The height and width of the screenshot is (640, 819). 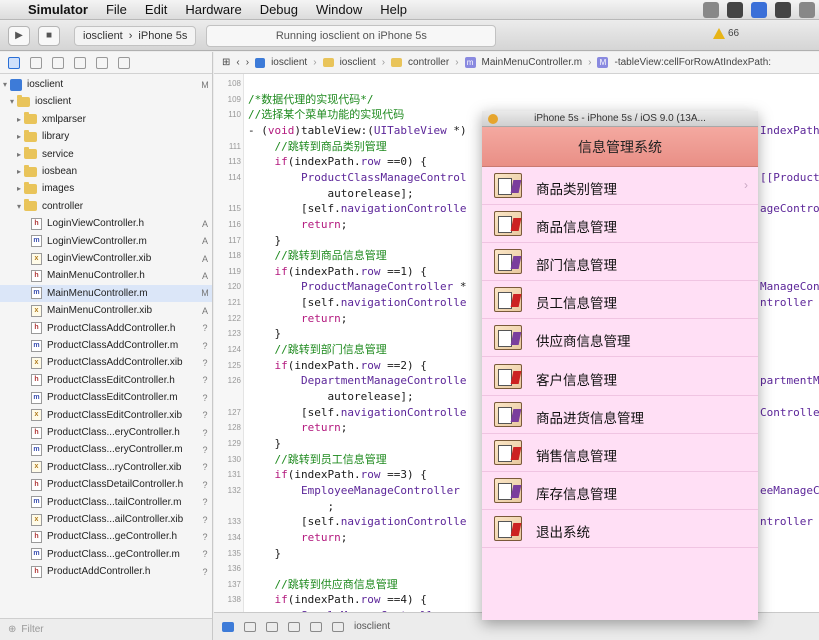 What do you see at coordinates (106, 362) in the screenshot?
I see `file-tree-item: x ProductClassAddController.xib?` at bounding box center [106, 362].